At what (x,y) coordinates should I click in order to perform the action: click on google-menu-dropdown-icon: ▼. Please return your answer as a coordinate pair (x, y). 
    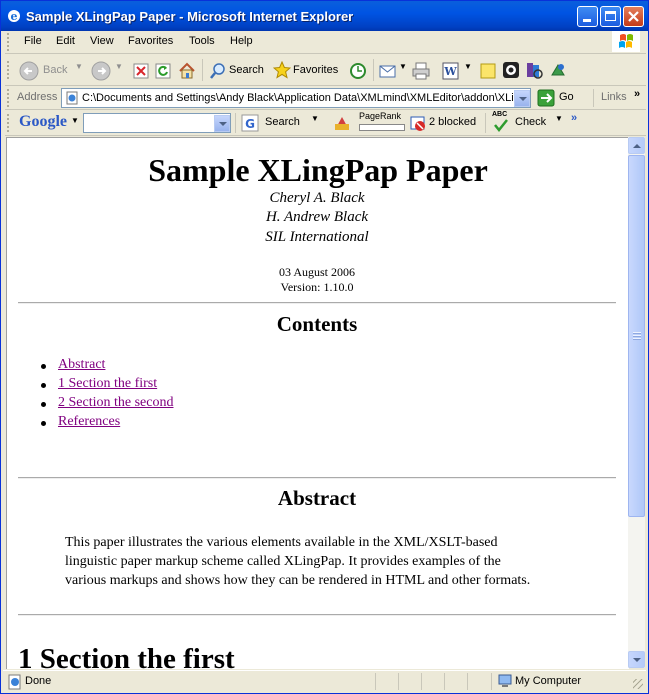
    Looking at the image, I should click on (75, 120).